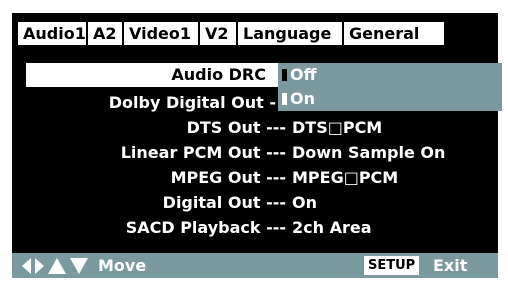  Describe the element at coordinates (105, 33) in the screenshot. I see `tab-a2: A2` at that location.